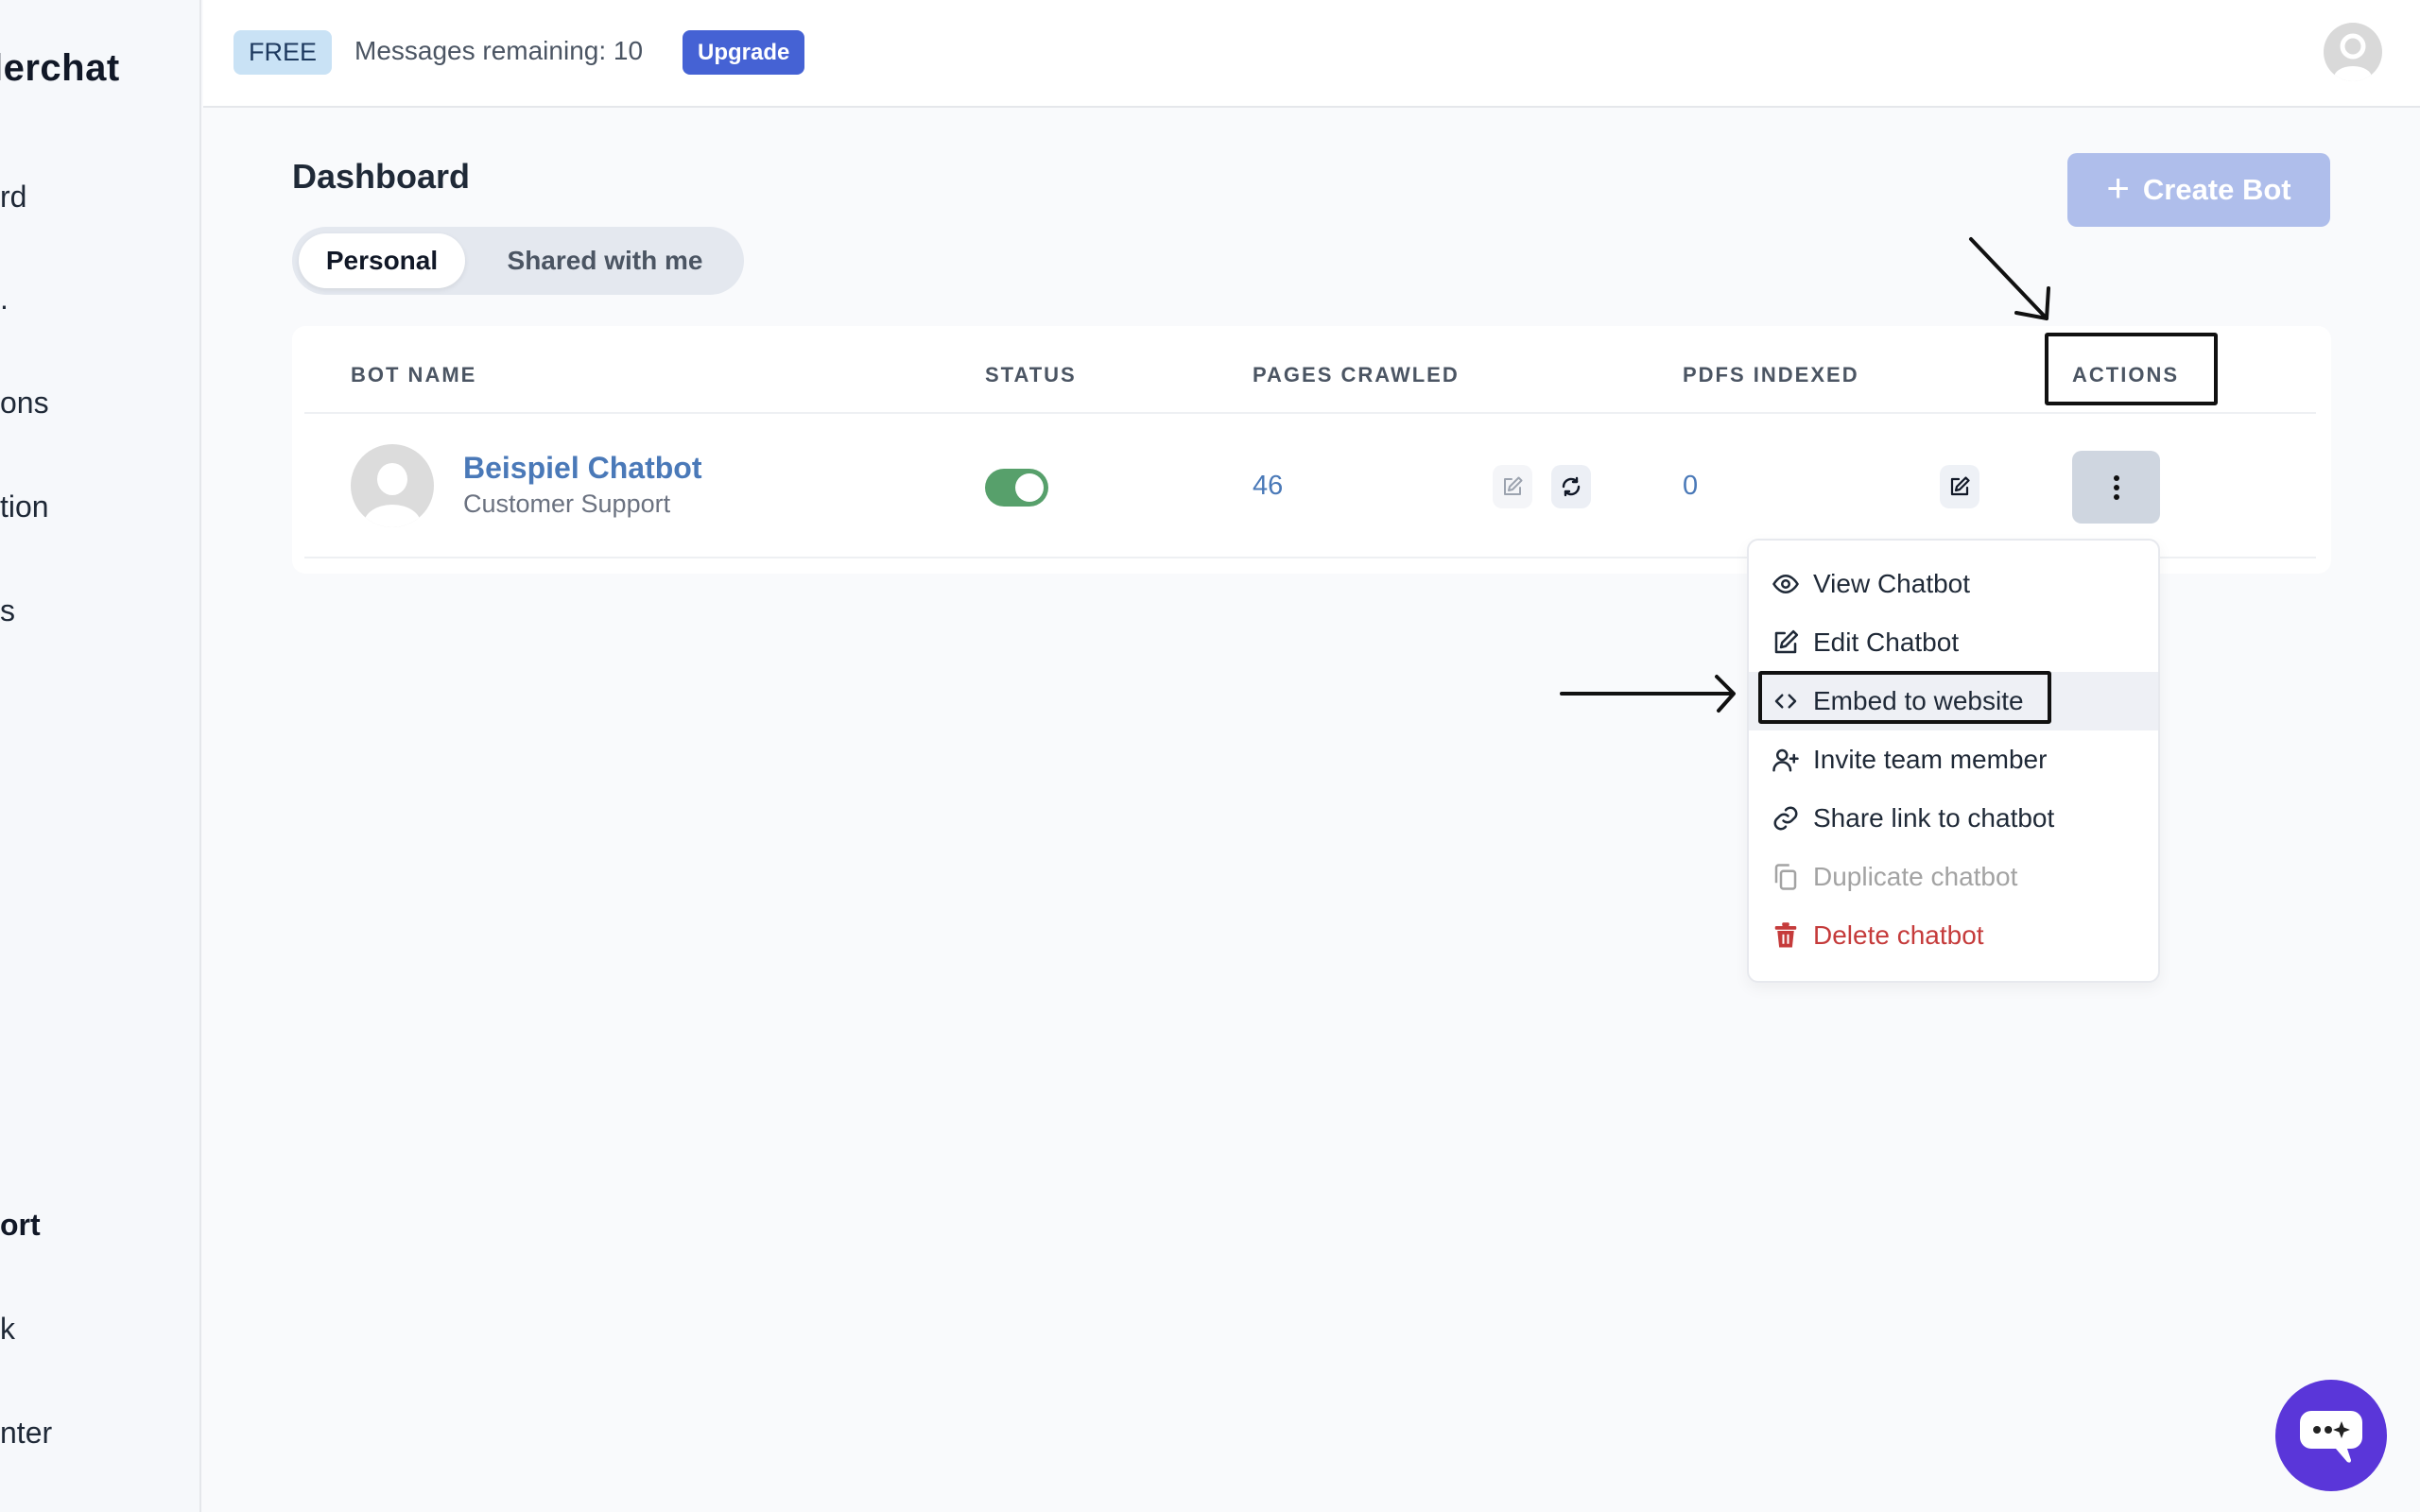 The image size is (2420, 1512). Describe the element at coordinates (1786, 935) in the screenshot. I see `trash-icon` at that location.